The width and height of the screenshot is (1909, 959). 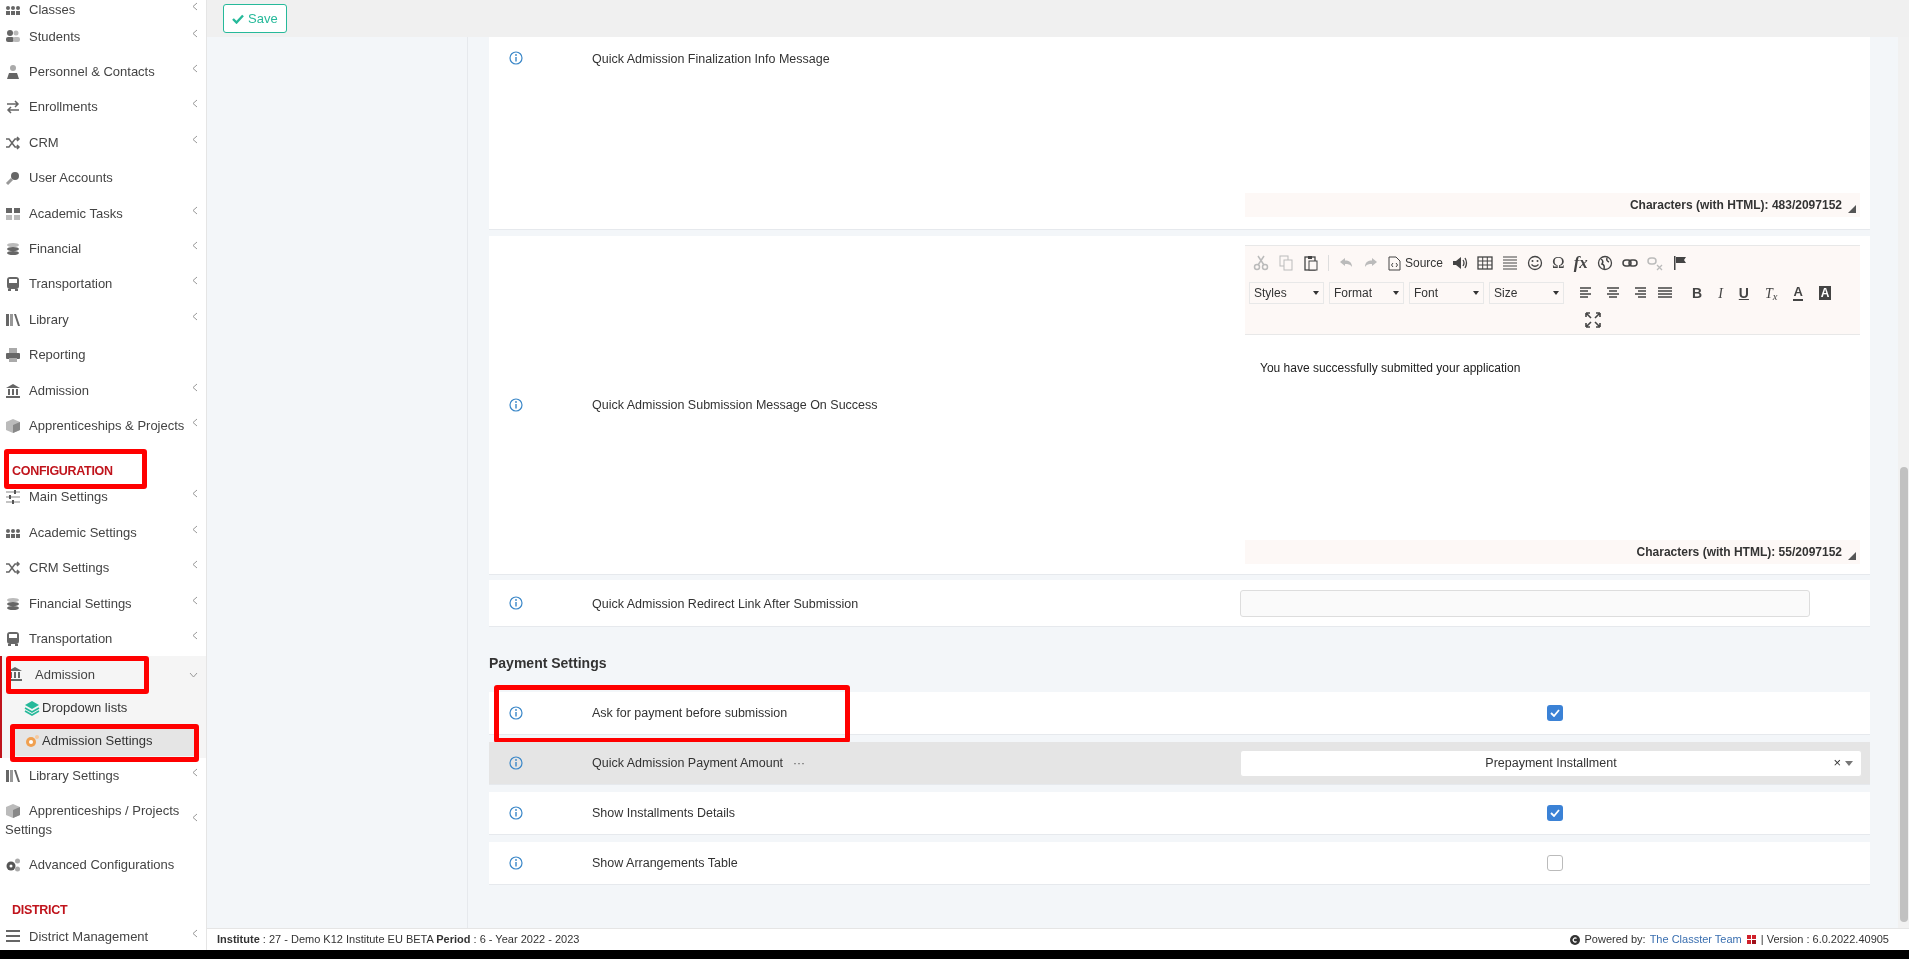 I want to click on submenu-item: Dropdown lists, so click(x=104, y=708).